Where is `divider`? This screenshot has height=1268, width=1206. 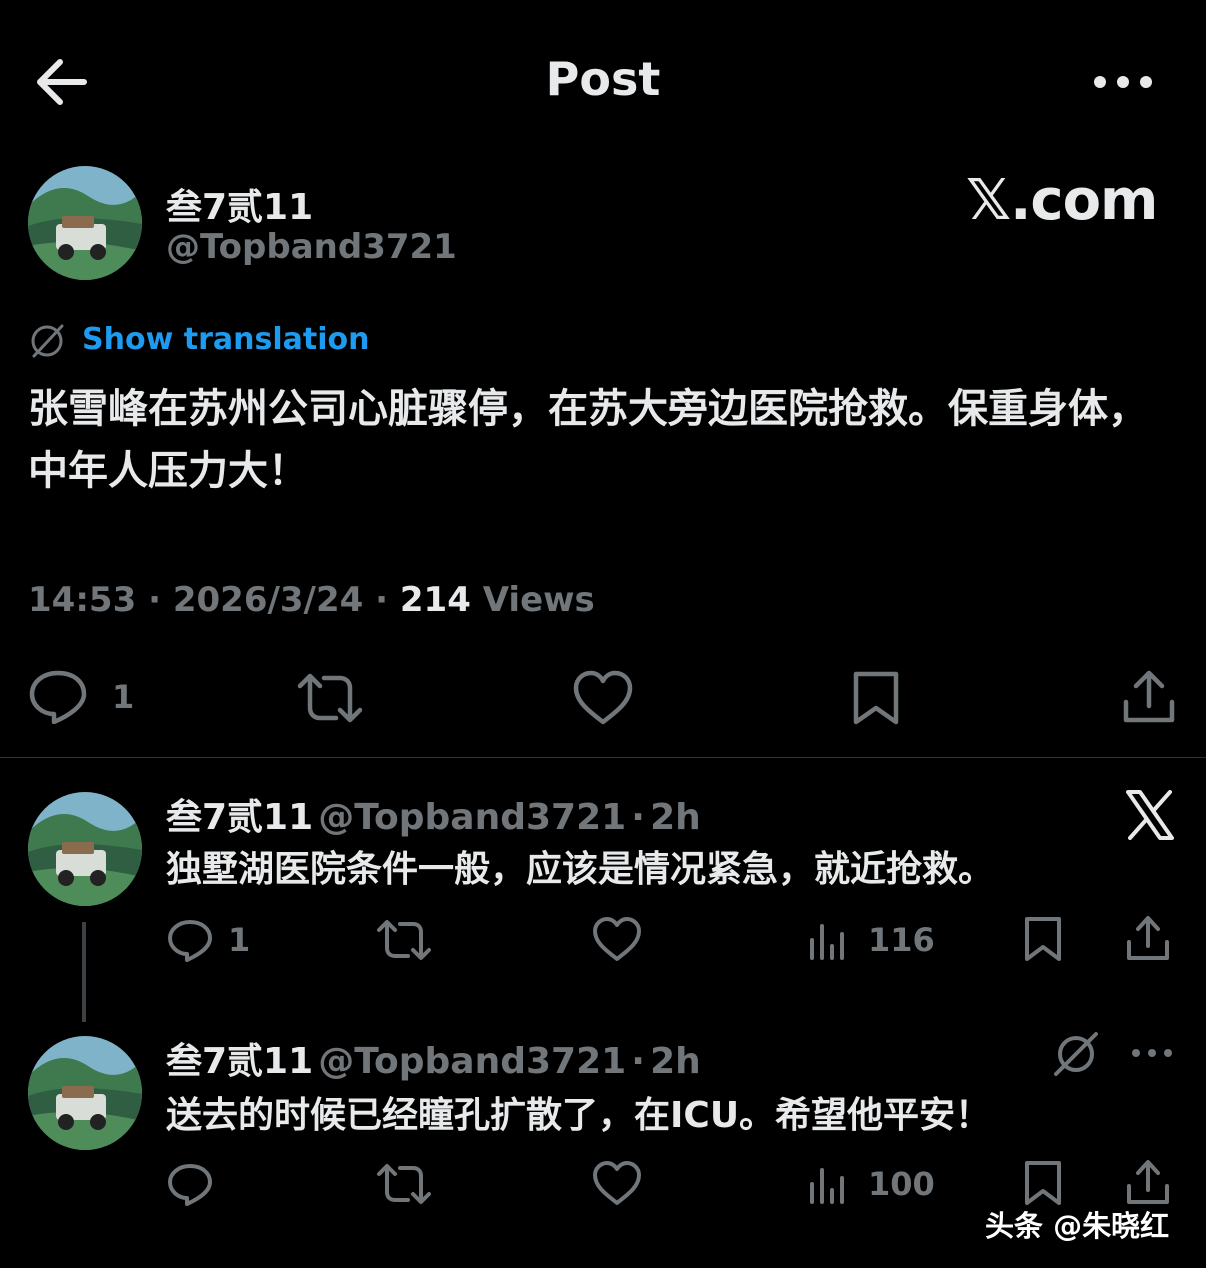
divider is located at coordinates (603, 757).